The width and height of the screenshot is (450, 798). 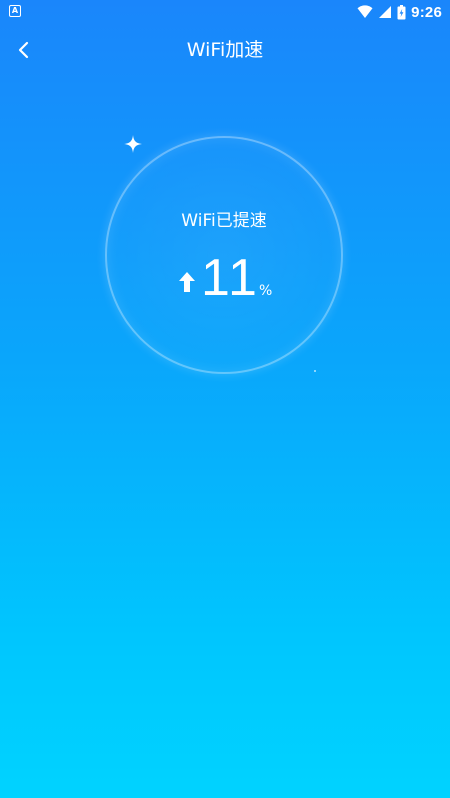 I want to click on wifi-icon, so click(x=365, y=11).